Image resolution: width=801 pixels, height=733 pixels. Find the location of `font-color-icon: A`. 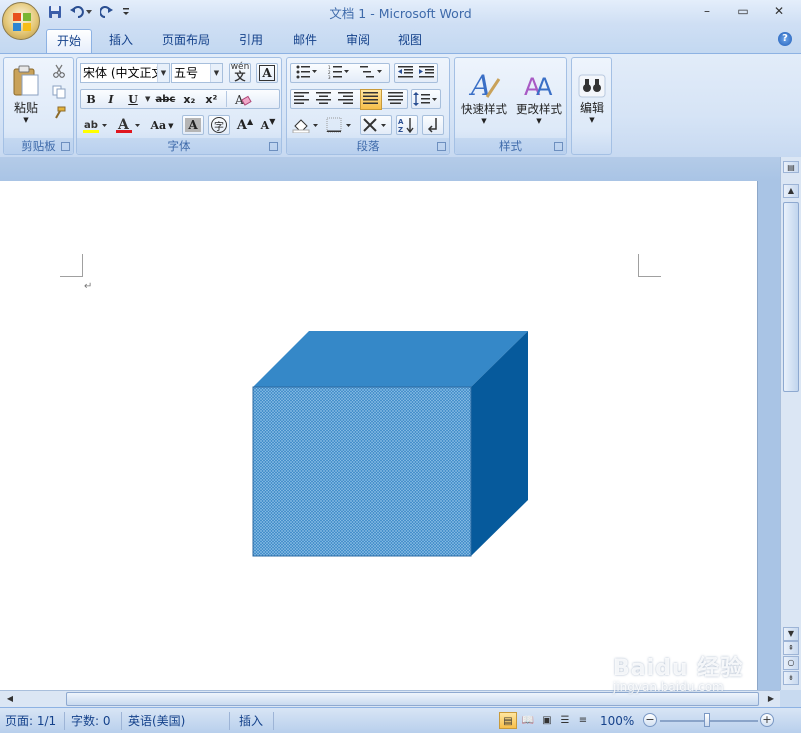

font-color-icon: A is located at coordinates (128, 125).